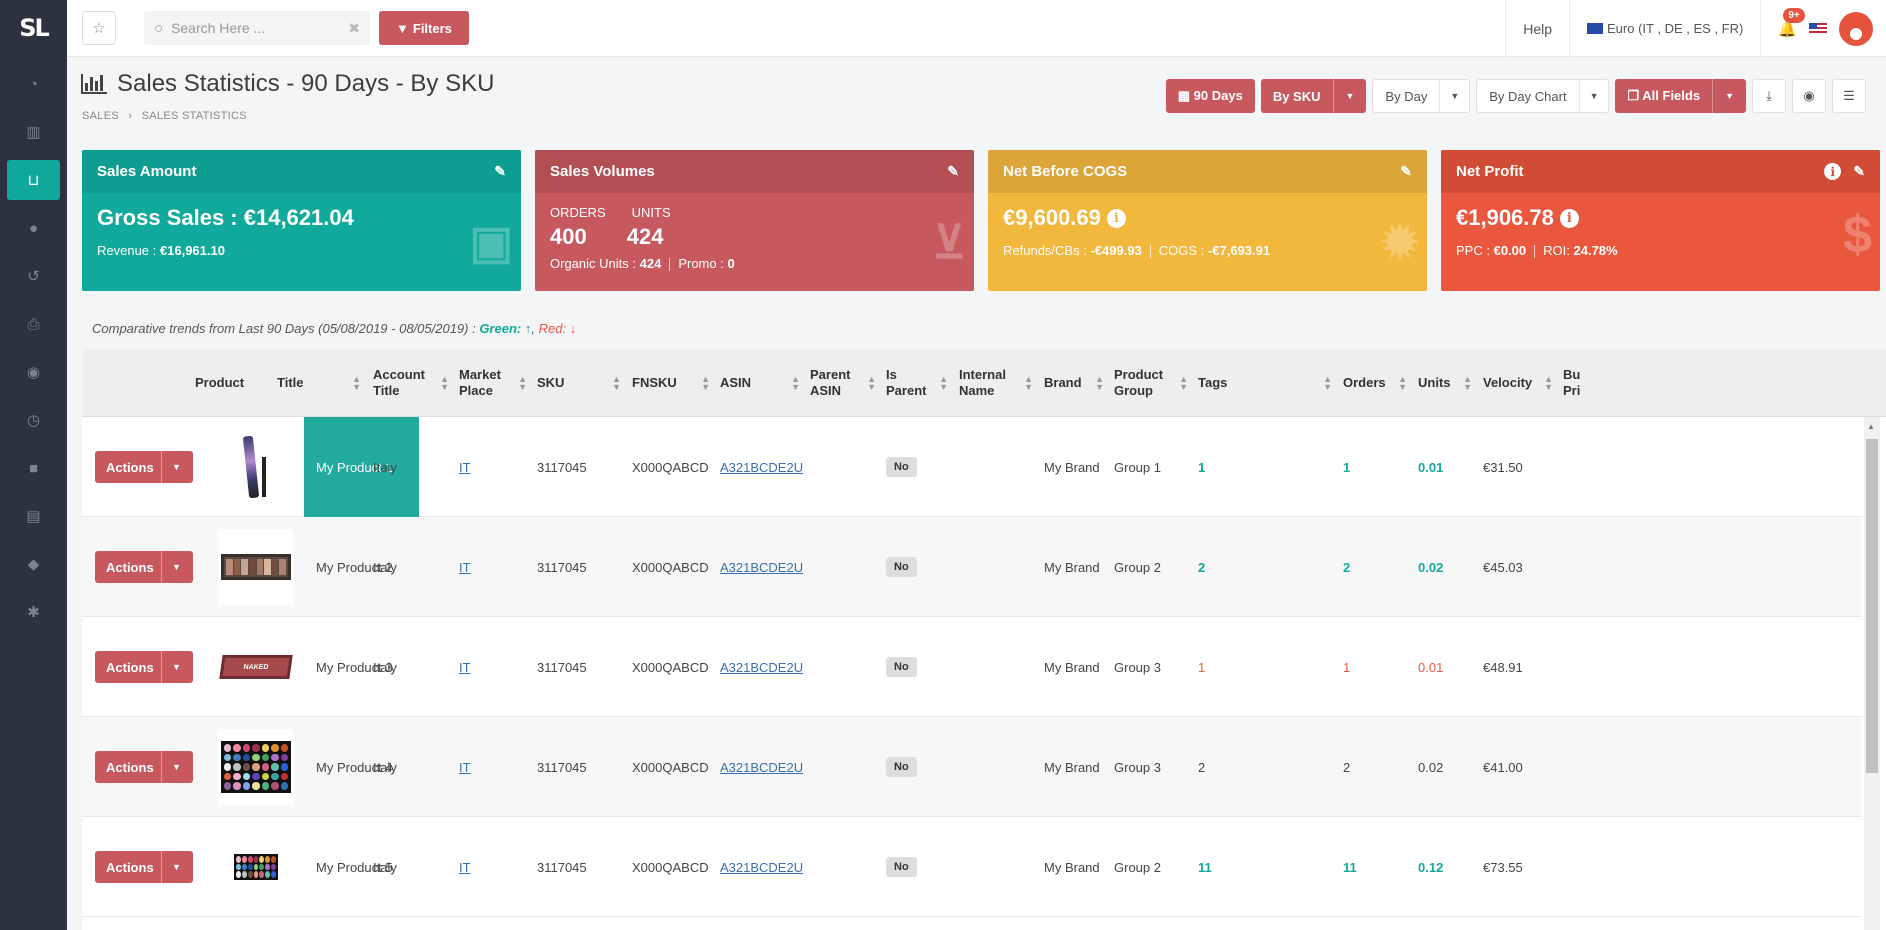 This screenshot has width=1886, height=930. I want to click on vertical-scrollbar: ▲, so click(1872, 673).